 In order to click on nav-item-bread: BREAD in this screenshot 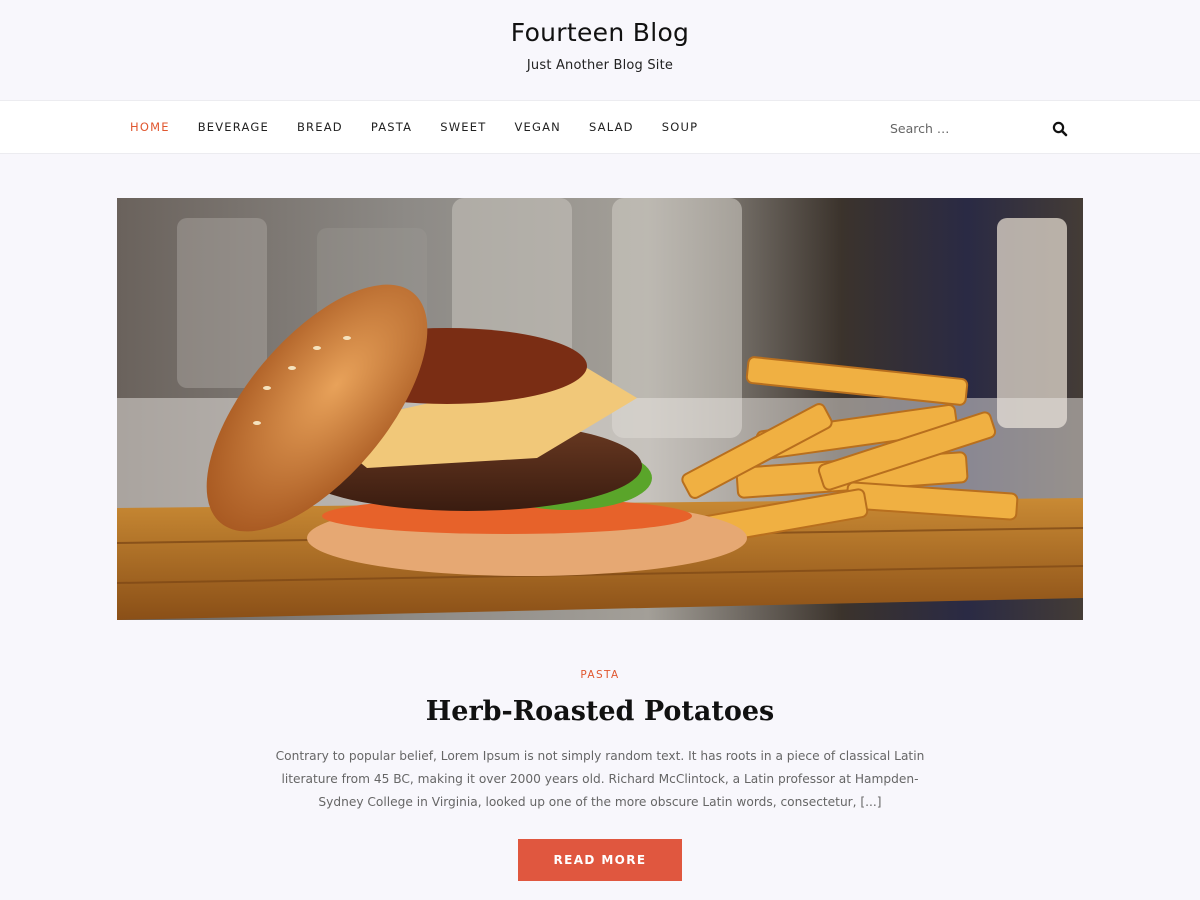, I will do `click(320, 127)`.